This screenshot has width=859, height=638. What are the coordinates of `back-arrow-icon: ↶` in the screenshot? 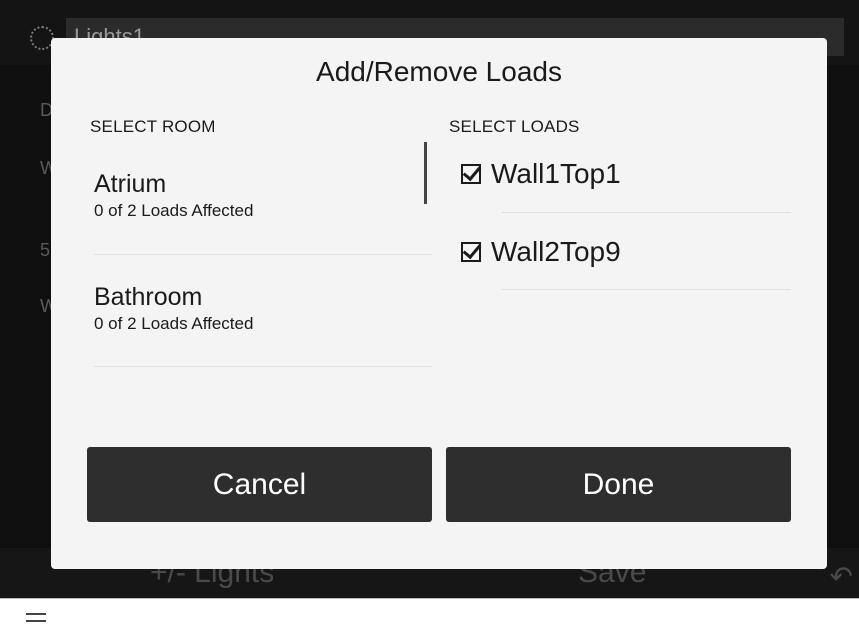 It's located at (841, 576).